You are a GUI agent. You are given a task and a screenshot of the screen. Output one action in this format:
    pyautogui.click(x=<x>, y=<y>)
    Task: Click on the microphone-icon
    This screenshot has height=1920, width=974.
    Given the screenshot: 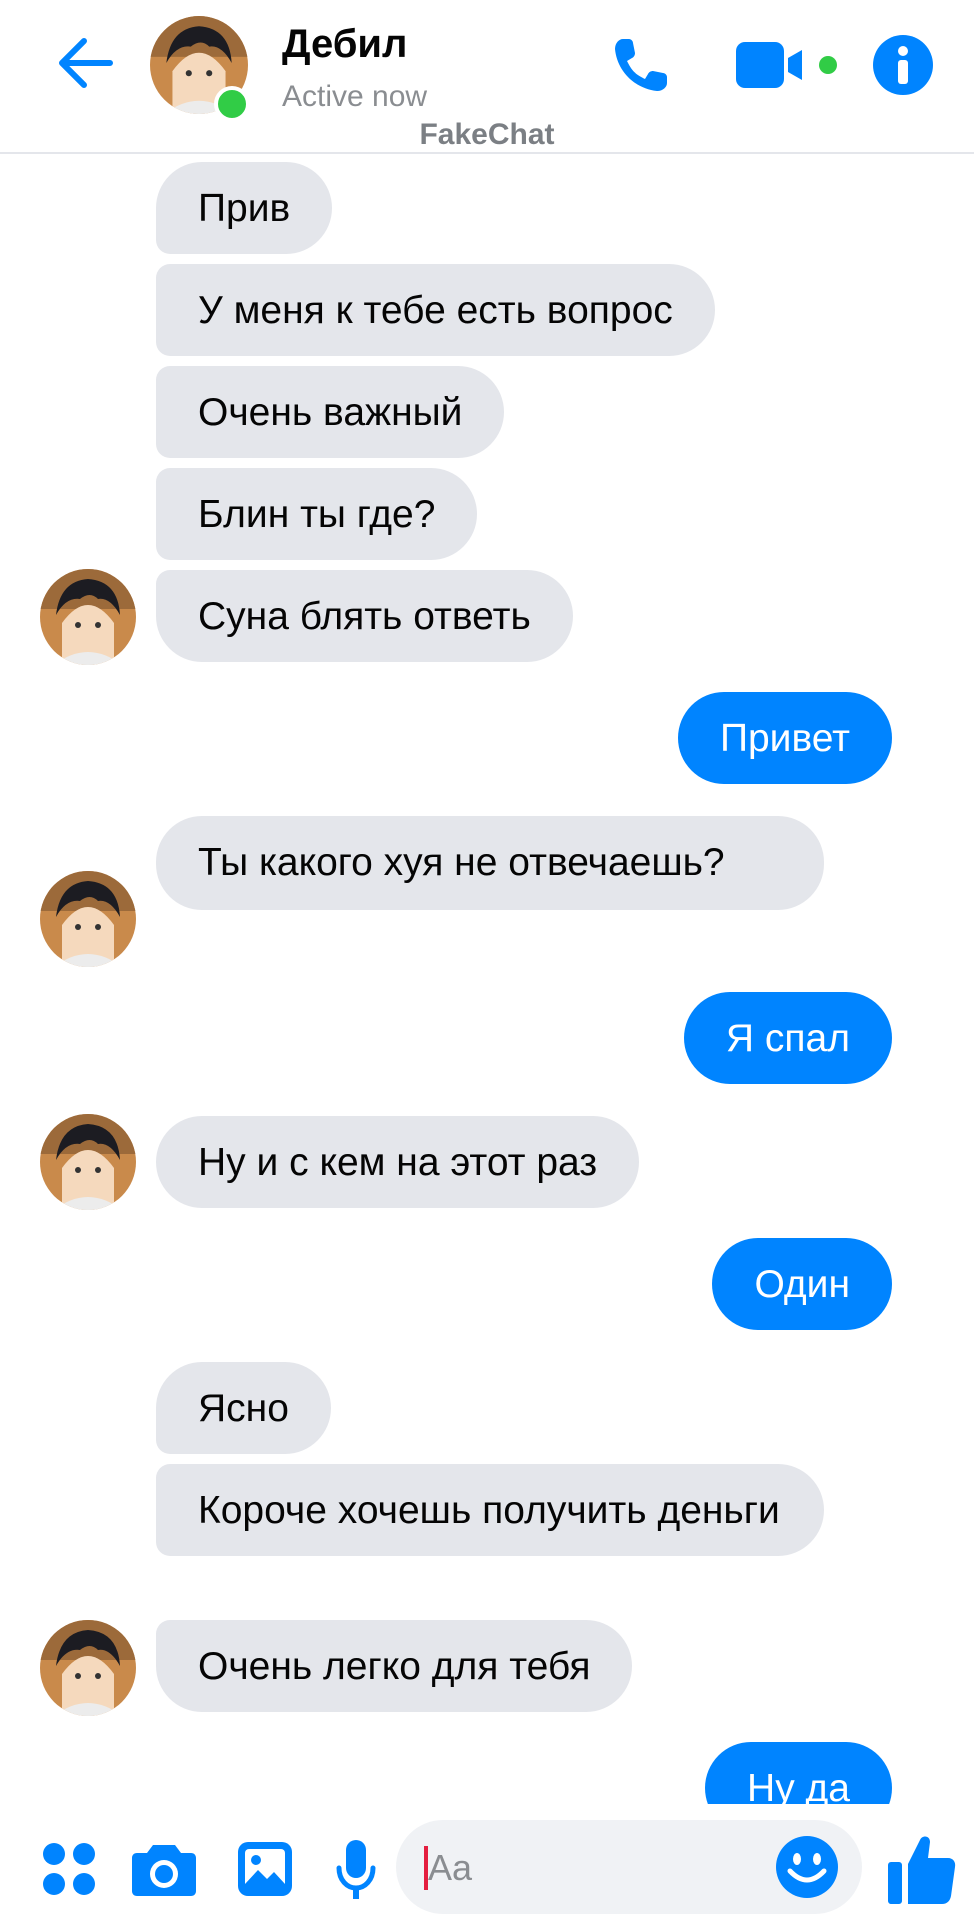 What is the action you would take?
    pyautogui.click(x=356, y=1869)
    